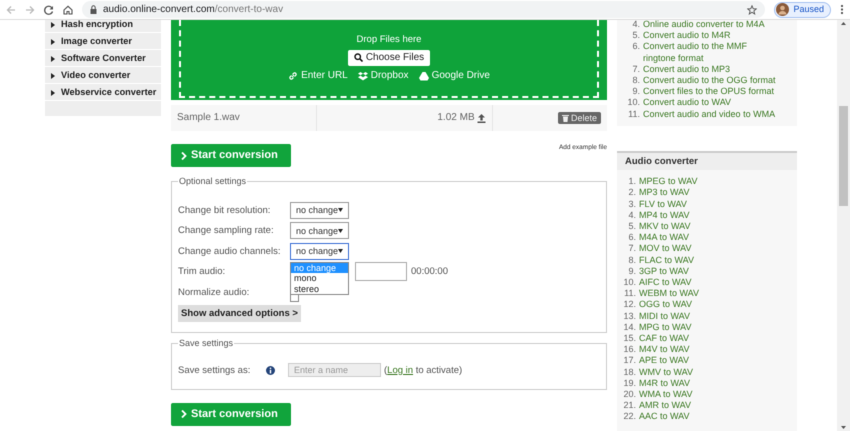 Image resolution: width=850 pixels, height=431 pixels. What do you see at coordinates (665, 226) in the screenshot?
I see `converter-link: MKV to WAV` at bounding box center [665, 226].